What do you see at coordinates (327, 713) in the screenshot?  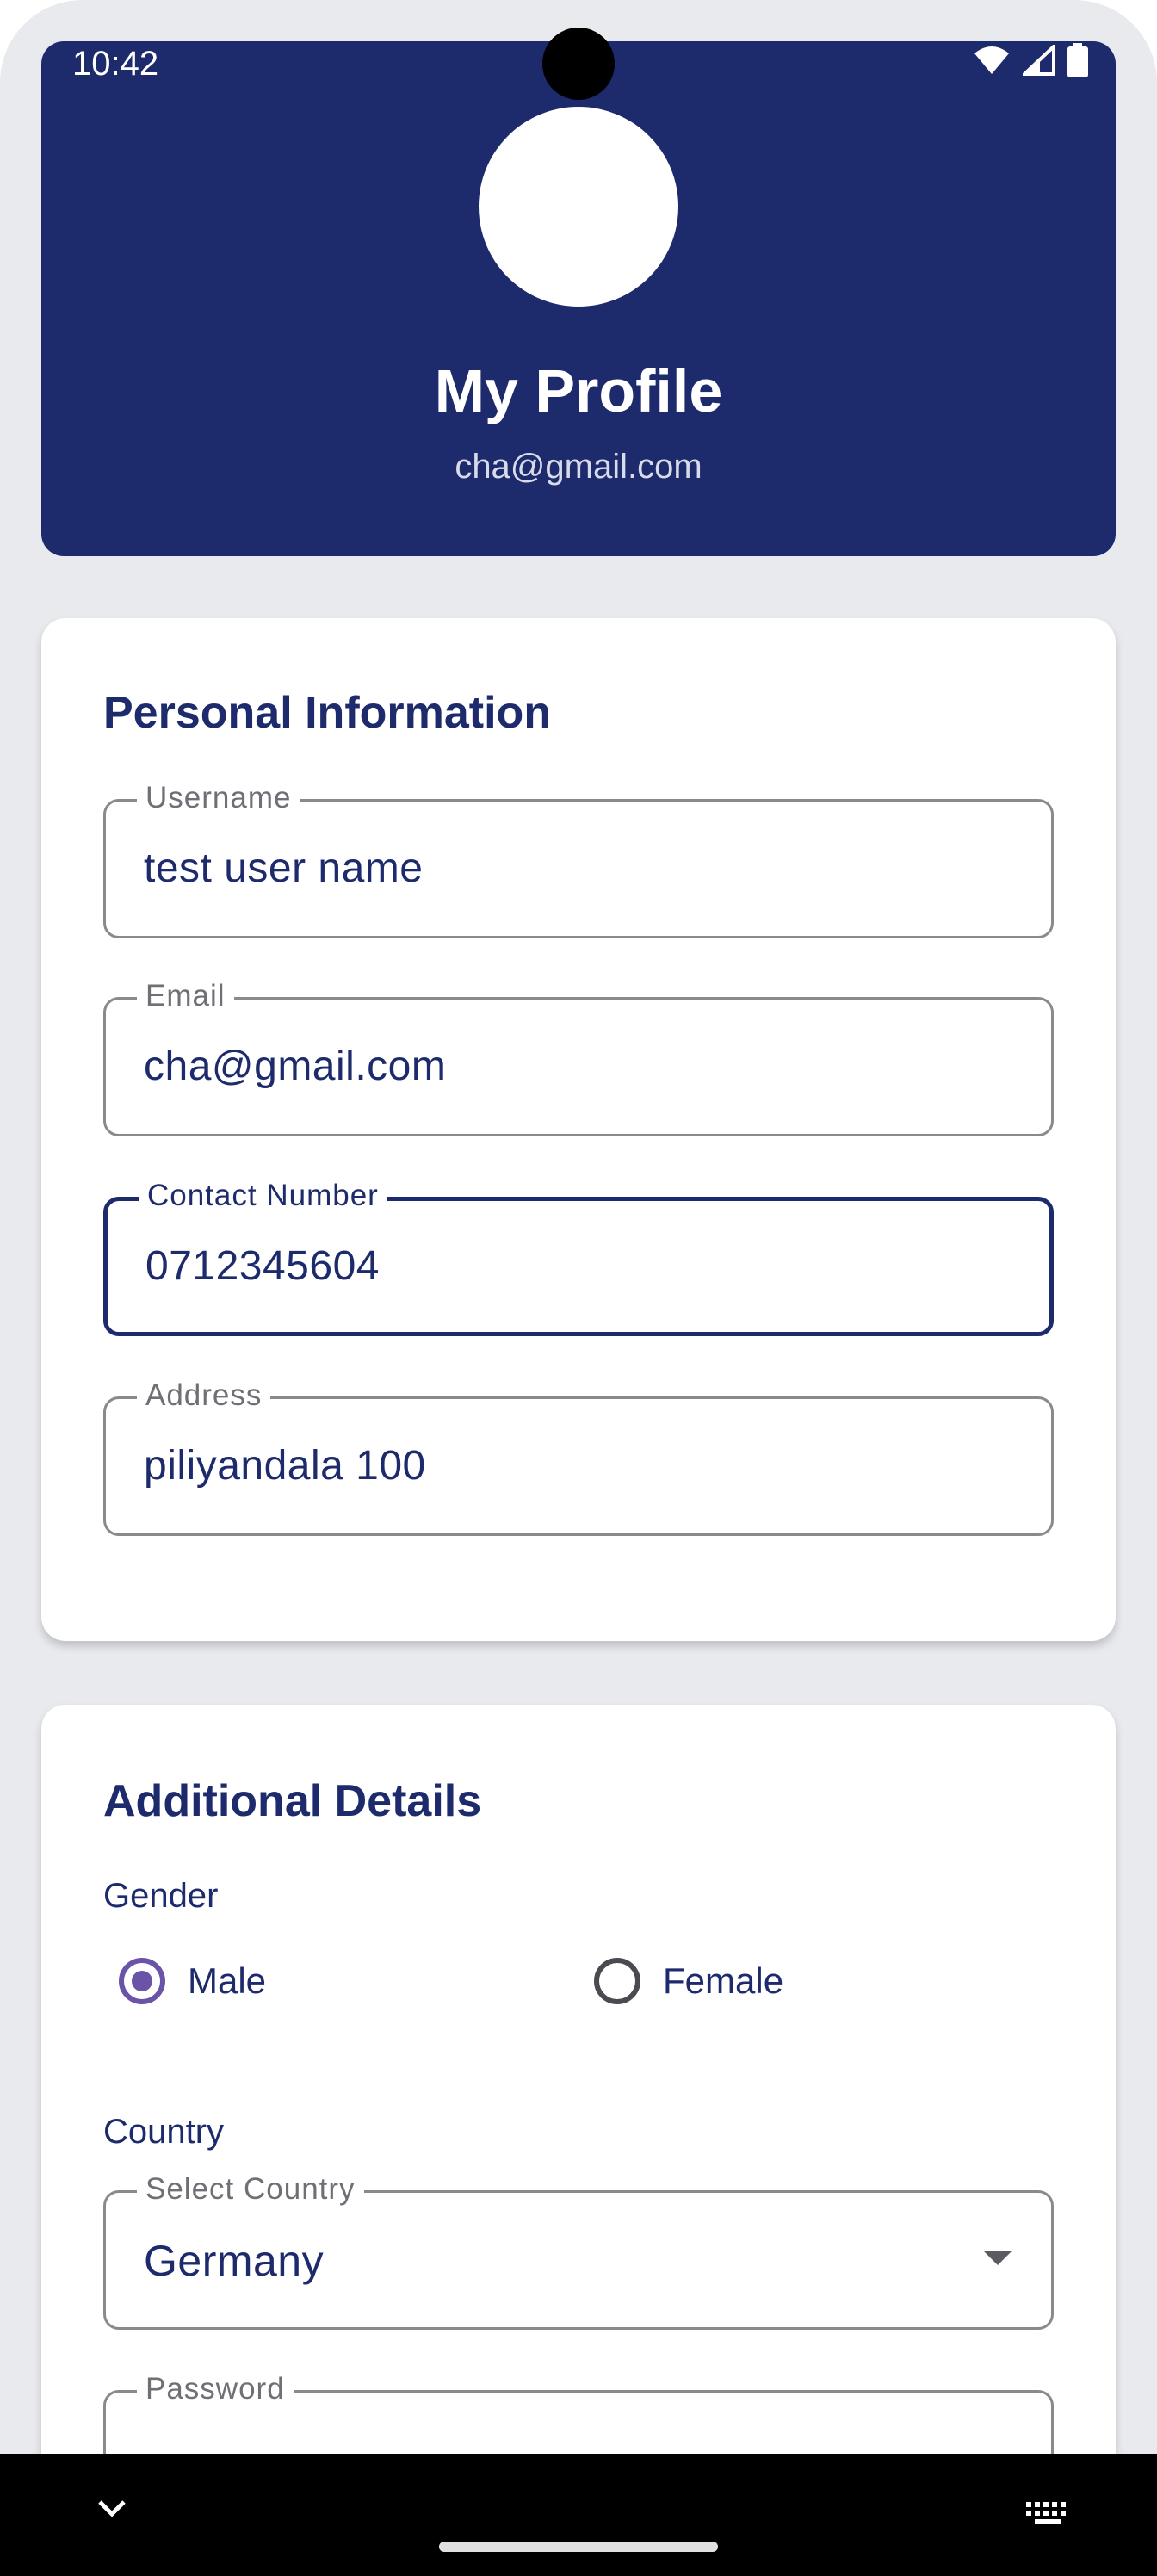 I see `personal-info-title: Personal Information` at bounding box center [327, 713].